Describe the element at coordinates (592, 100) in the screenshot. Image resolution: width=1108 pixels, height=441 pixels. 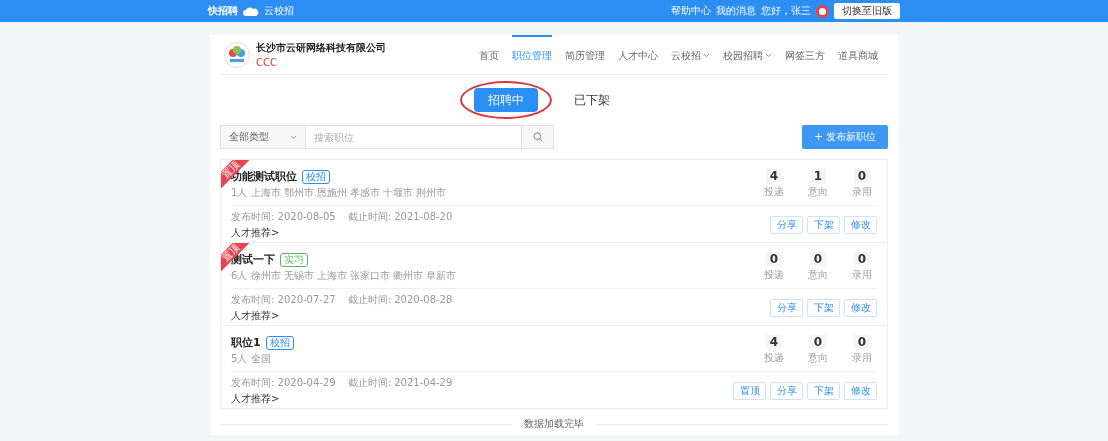
I see `status-tab: 已下架` at that location.